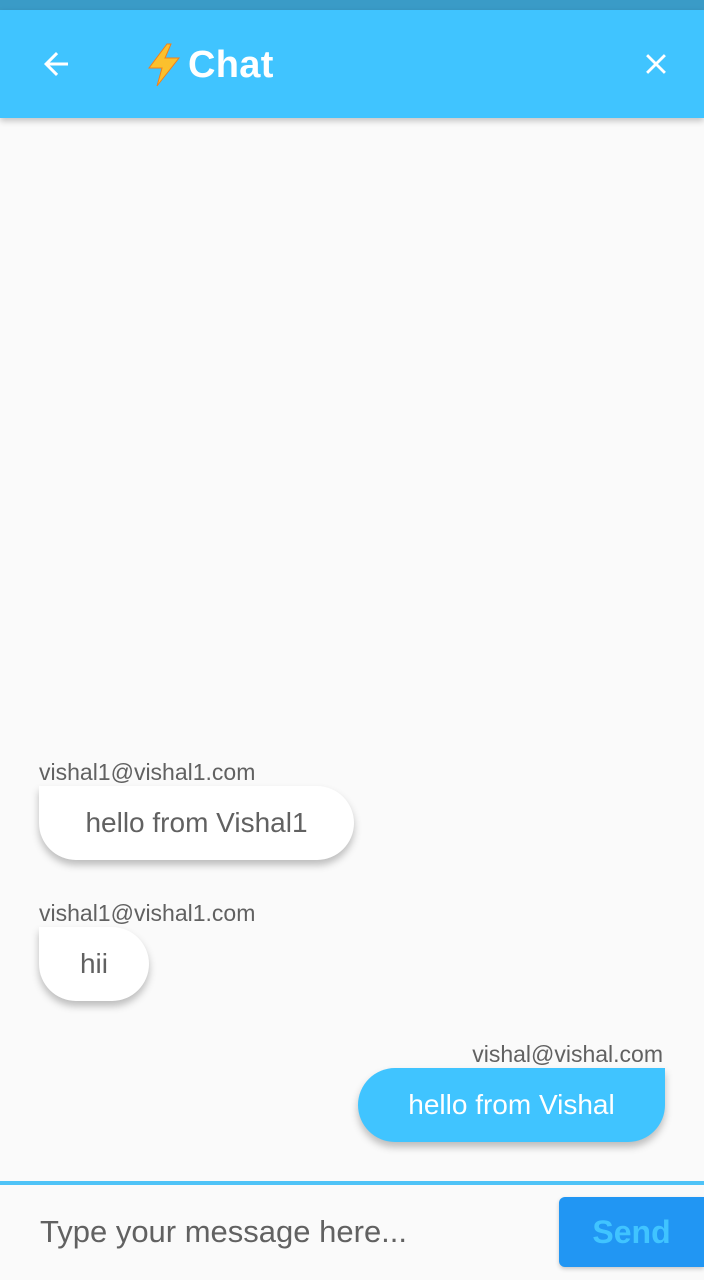 The image size is (704, 1280). I want to click on page-title-text: Chat, so click(231, 64).